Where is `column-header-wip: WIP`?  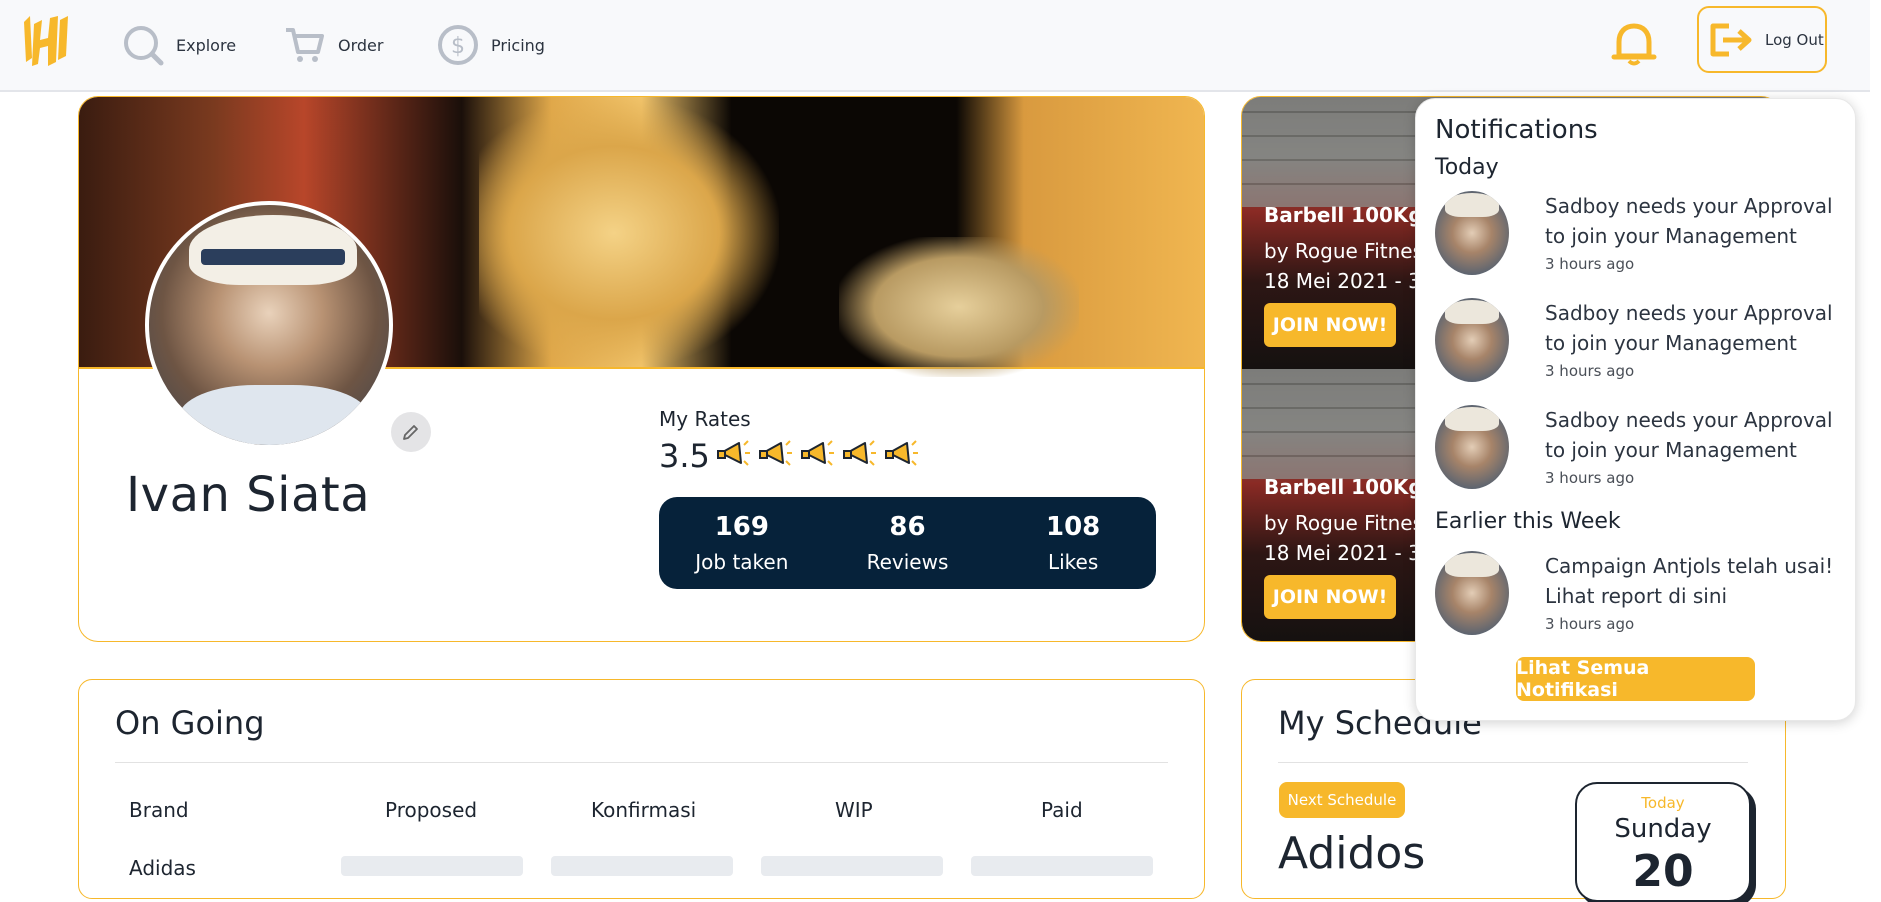 column-header-wip: WIP is located at coordinates (854, 810).